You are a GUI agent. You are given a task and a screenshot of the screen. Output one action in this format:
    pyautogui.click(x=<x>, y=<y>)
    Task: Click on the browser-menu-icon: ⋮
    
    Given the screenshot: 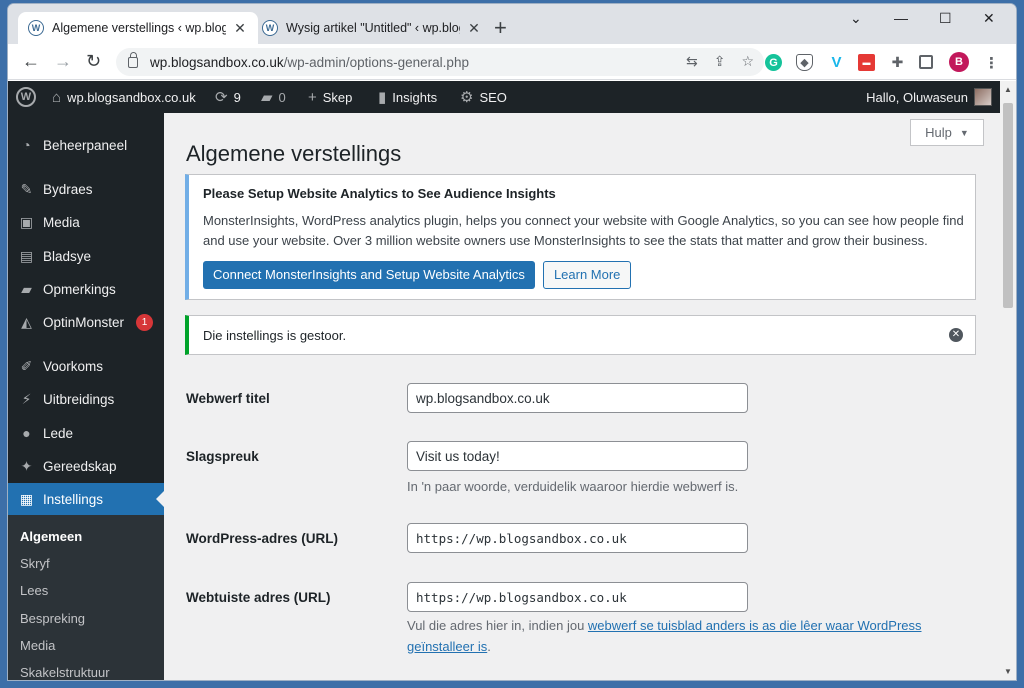 What is the action you would take?
    pyautogui.click(x=991, y=63)
    